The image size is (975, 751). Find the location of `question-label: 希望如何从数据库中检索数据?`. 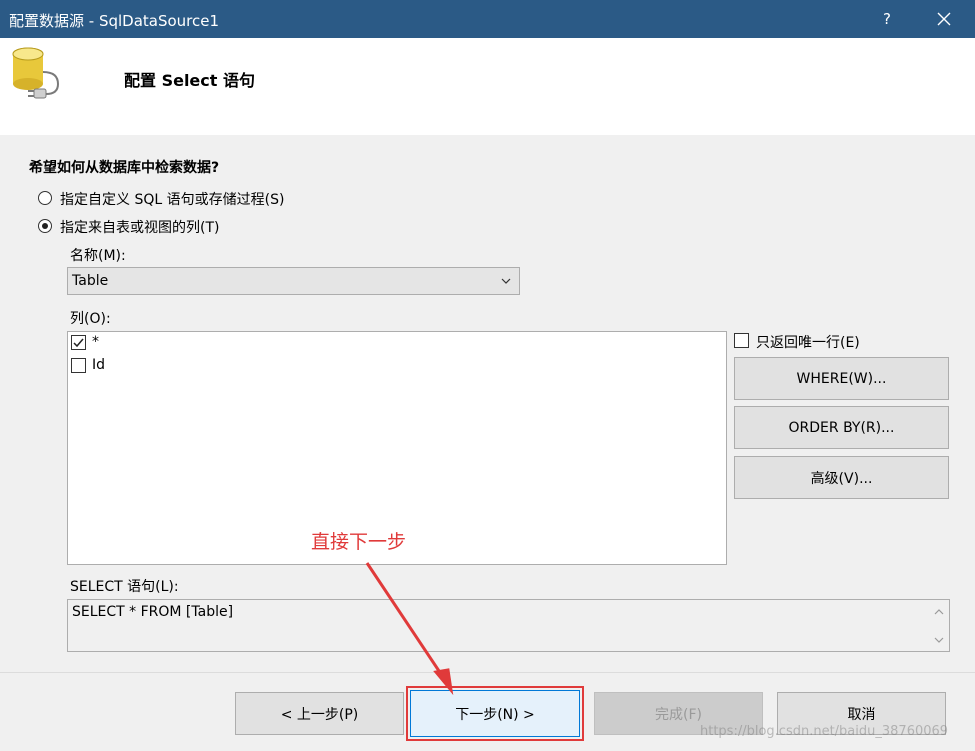

question-label: 希望如何从数据库中检索数据? is located at coordinates (124, 168).